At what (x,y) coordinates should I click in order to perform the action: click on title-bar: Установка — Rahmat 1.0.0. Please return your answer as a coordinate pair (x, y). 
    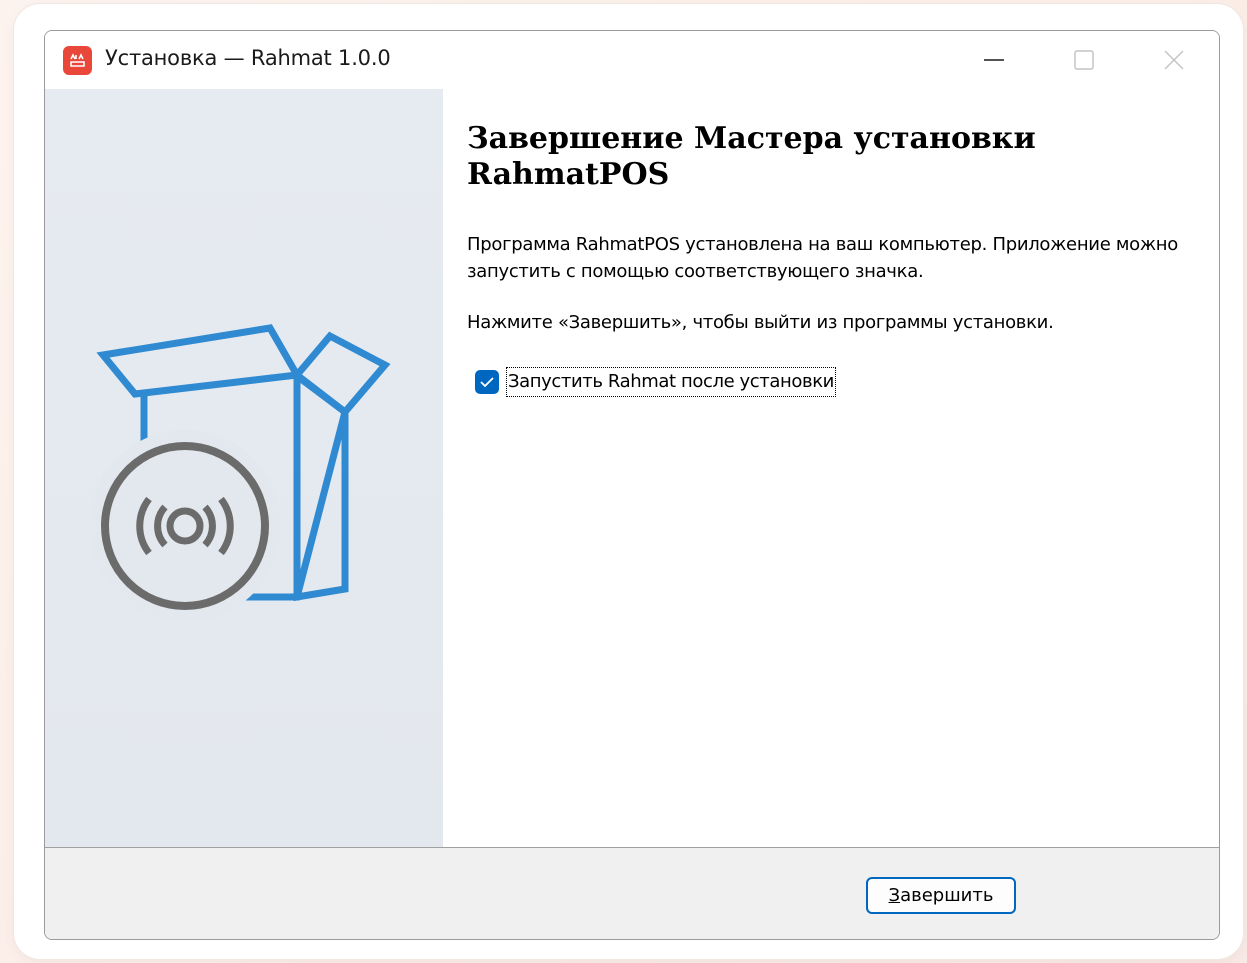
    Looking at the image, I should click on (632, 60).